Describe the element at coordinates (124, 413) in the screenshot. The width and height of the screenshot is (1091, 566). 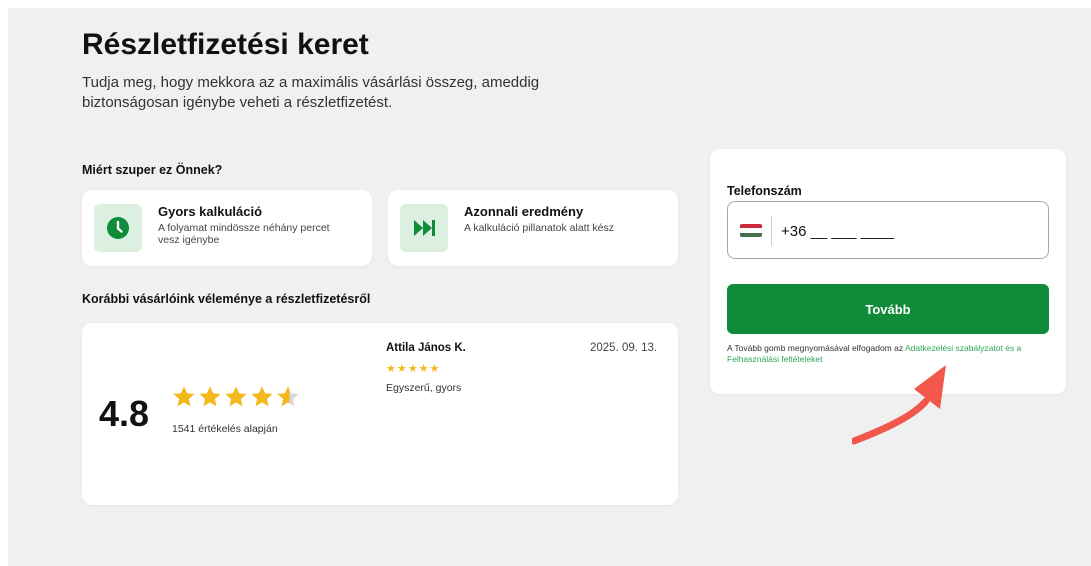
I see `average-rating-value: 4.8` at that location.